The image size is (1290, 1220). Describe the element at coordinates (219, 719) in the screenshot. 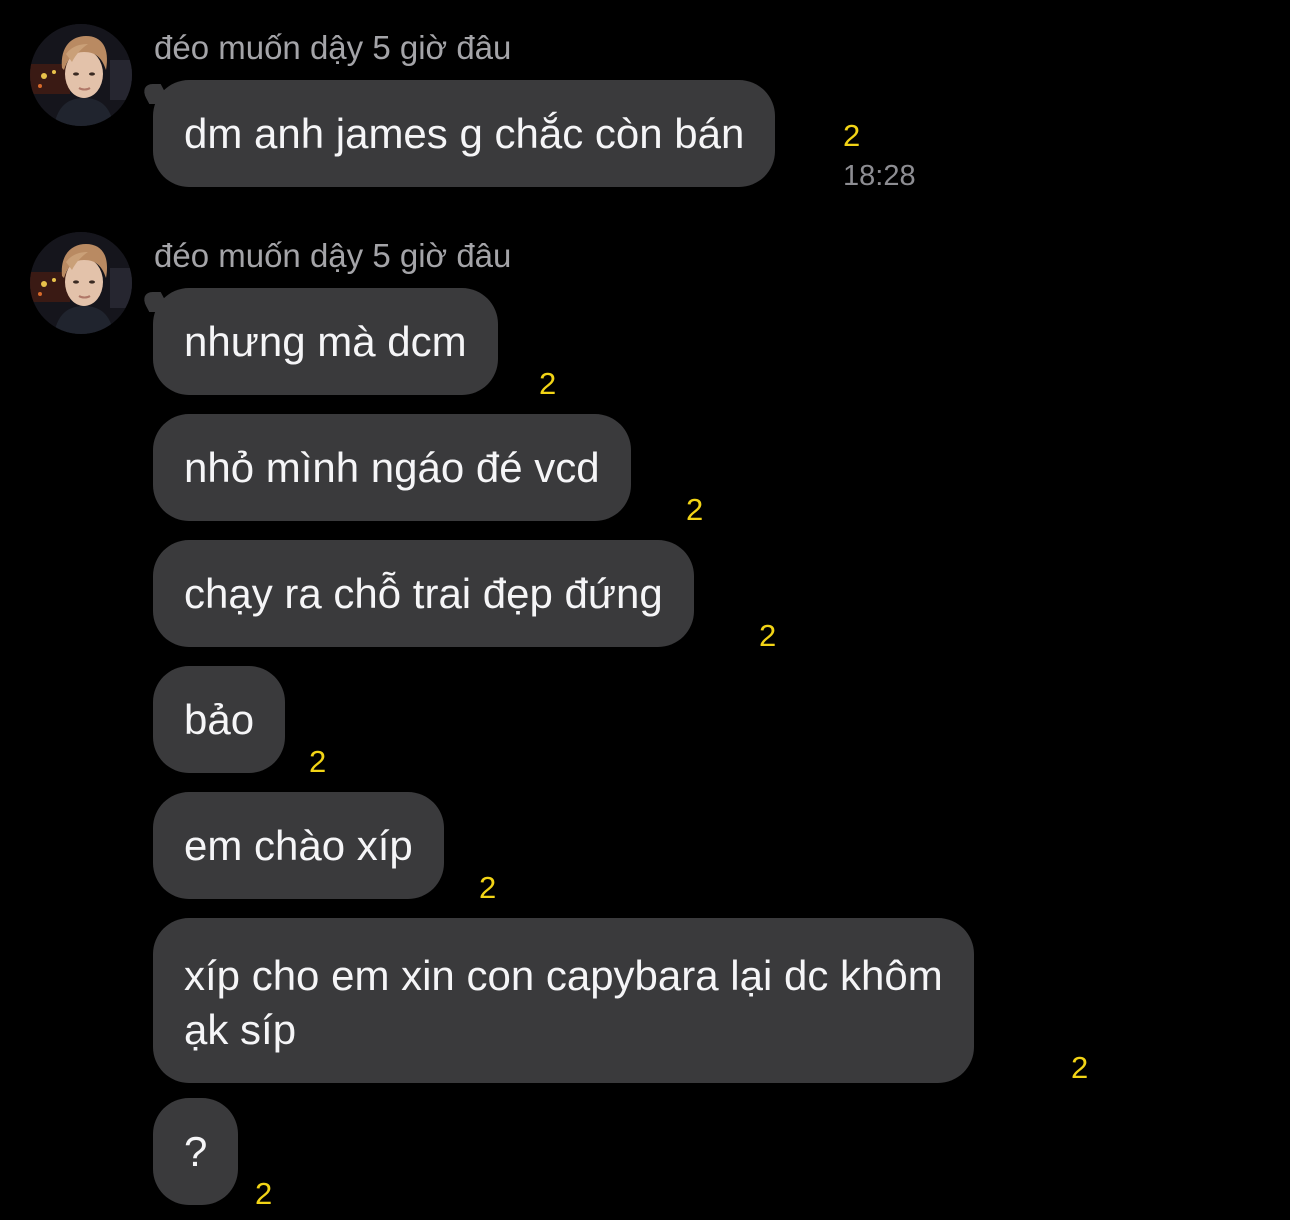

I see `message-bubble: bảo` at that location.